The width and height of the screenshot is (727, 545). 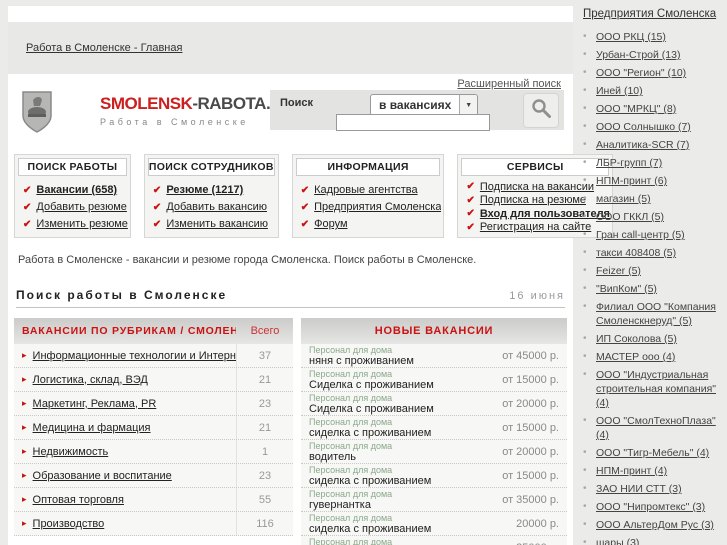 I want to click on company-link: магазин (5), so click(x=623, y=199).